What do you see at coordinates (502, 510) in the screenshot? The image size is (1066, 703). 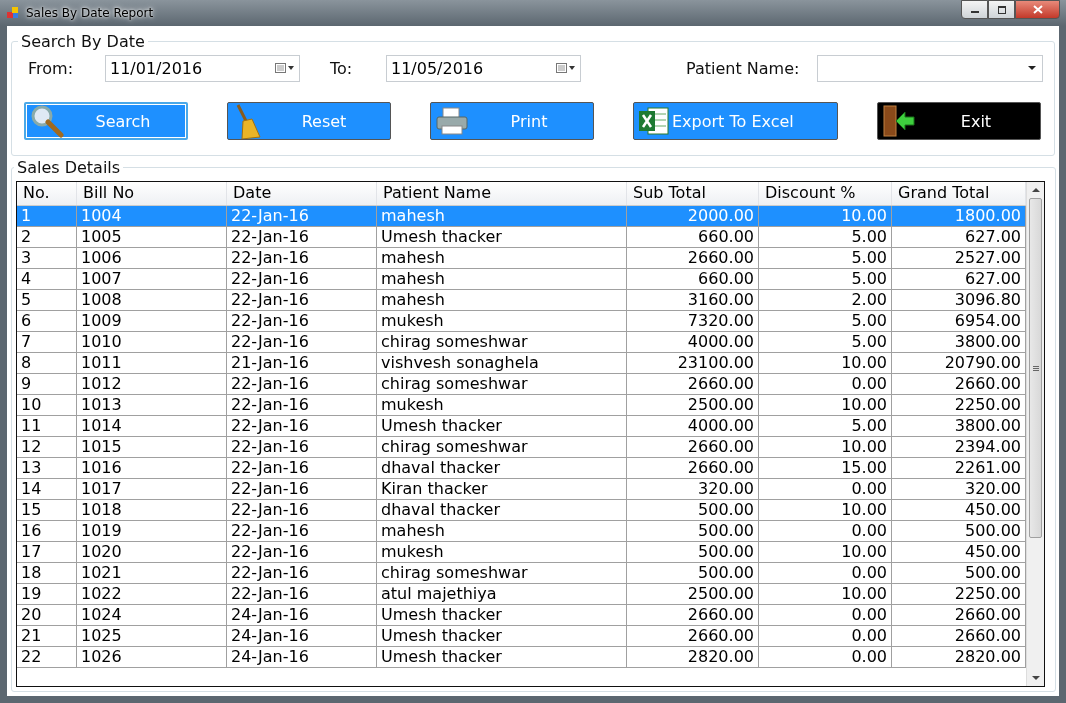 I see `table-cell: dhaval thacker` at bounding box center [502, 510].